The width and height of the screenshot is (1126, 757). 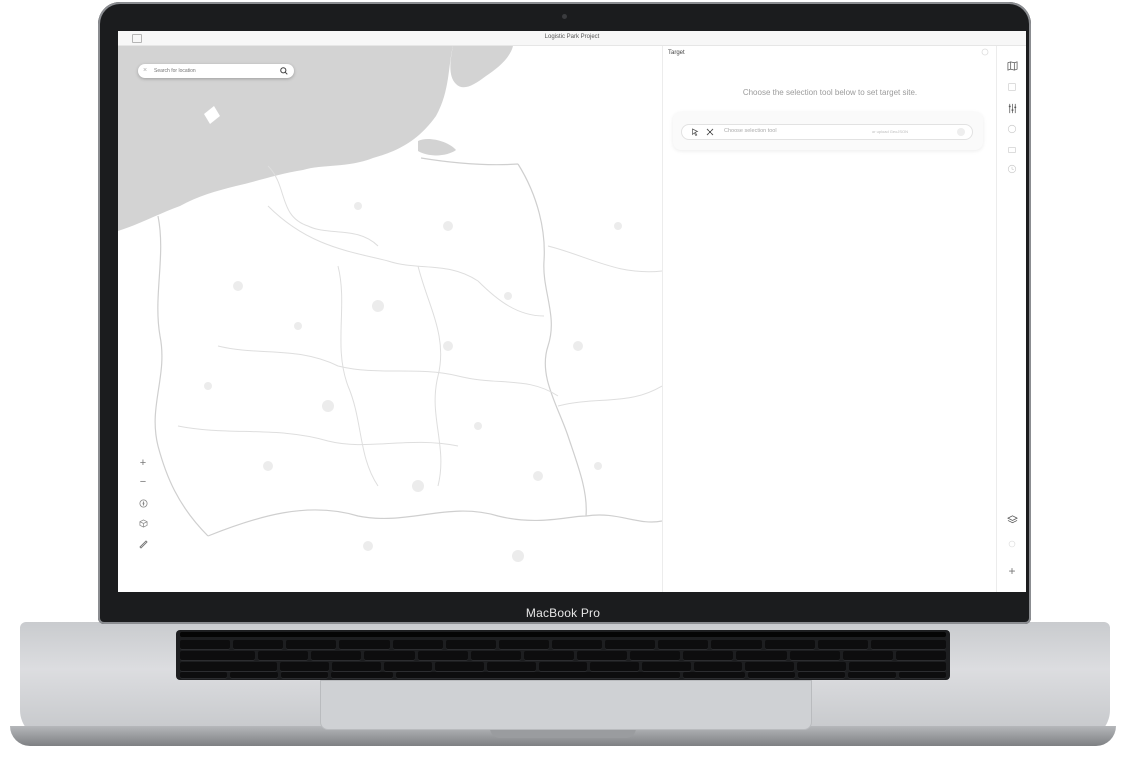 What do you see at coordinates (564, 16) in the screenshot?
I see `camera` at bounding box center [564, 16].